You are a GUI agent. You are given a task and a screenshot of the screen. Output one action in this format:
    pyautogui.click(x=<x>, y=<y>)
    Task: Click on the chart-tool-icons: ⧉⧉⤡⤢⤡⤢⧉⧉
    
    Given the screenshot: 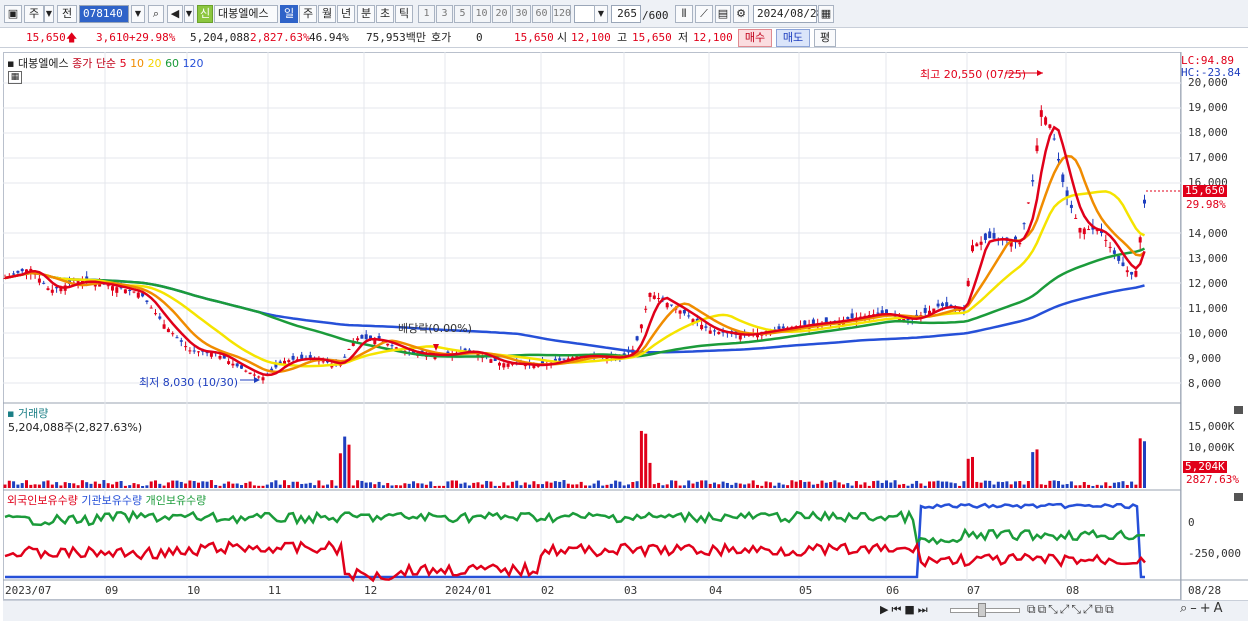 What is the action you would take?
    pyautogui.click(x=1071, y=609)
    